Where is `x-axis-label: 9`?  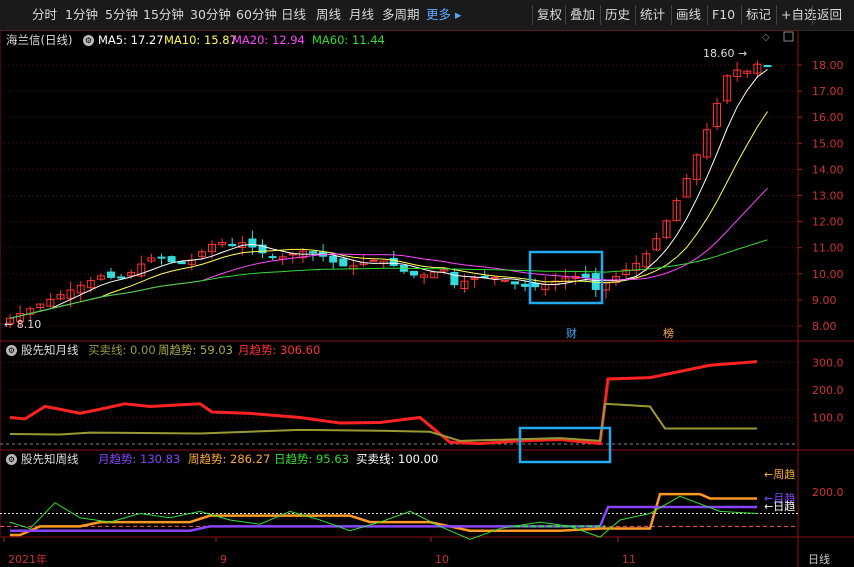
x-axis-label: 9 is located at coordinates (223, 559).